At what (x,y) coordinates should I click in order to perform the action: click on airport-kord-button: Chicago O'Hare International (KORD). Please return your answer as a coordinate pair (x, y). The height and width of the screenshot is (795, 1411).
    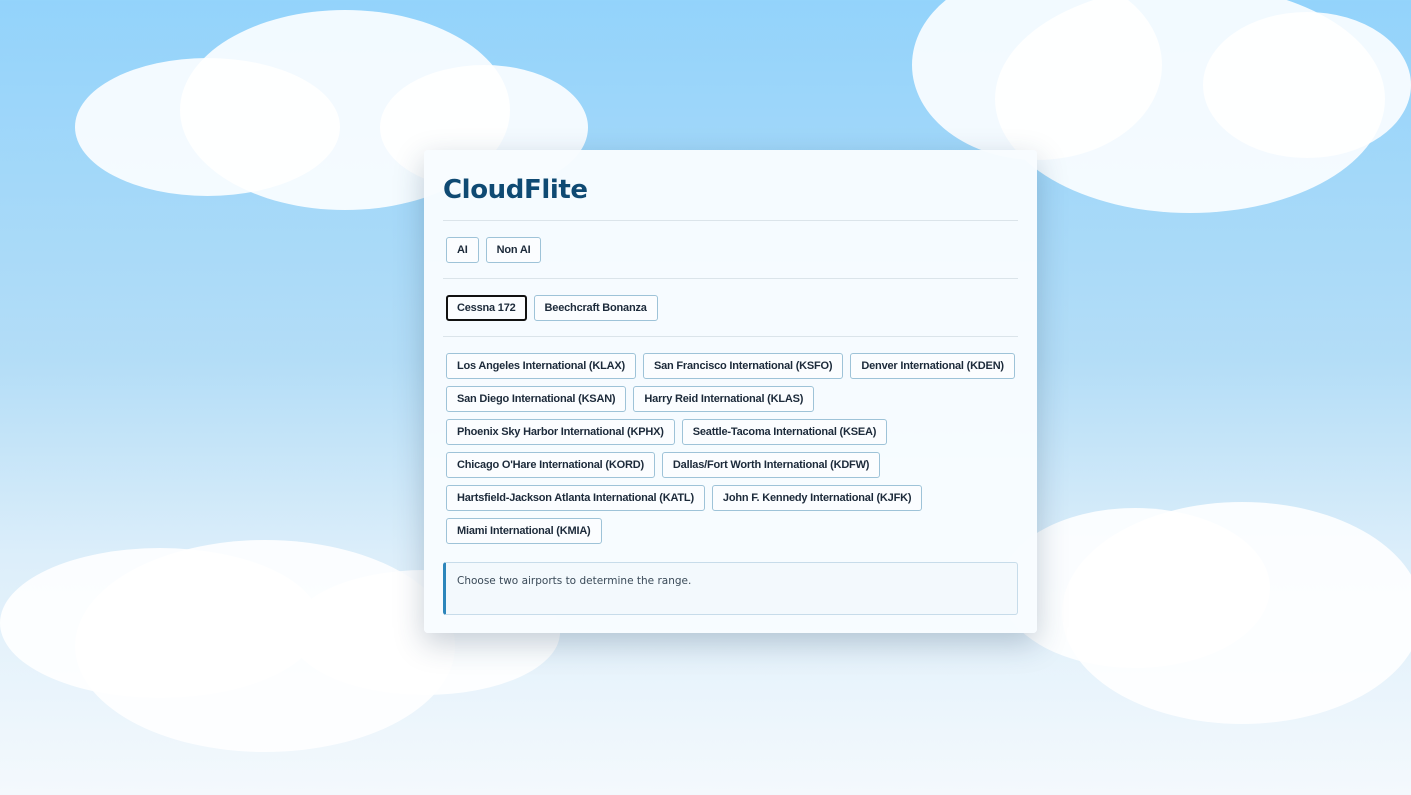
    Looking at the image, I should click on (550, 465).